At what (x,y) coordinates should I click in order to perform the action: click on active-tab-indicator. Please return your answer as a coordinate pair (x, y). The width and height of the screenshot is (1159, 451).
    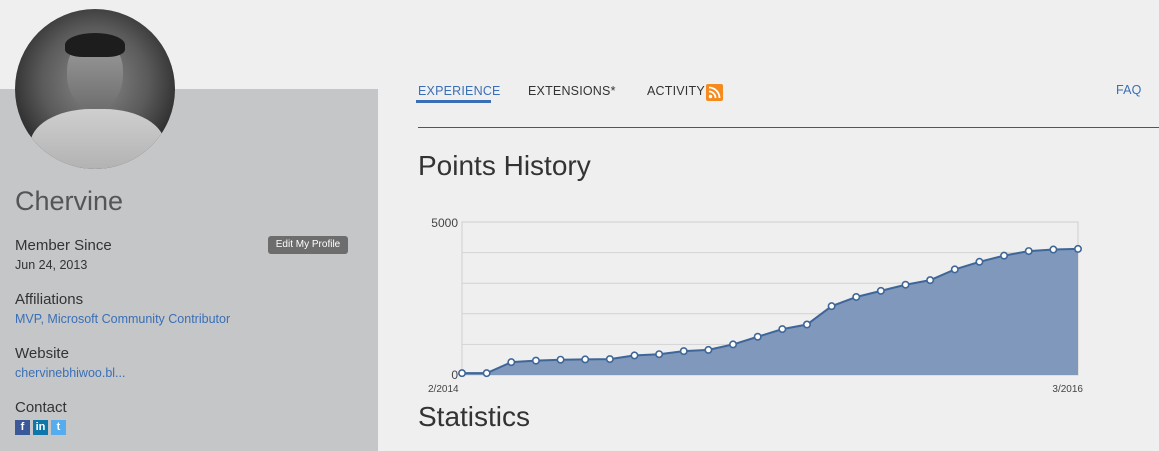
    Looking at the image, I should click on (453, 101).